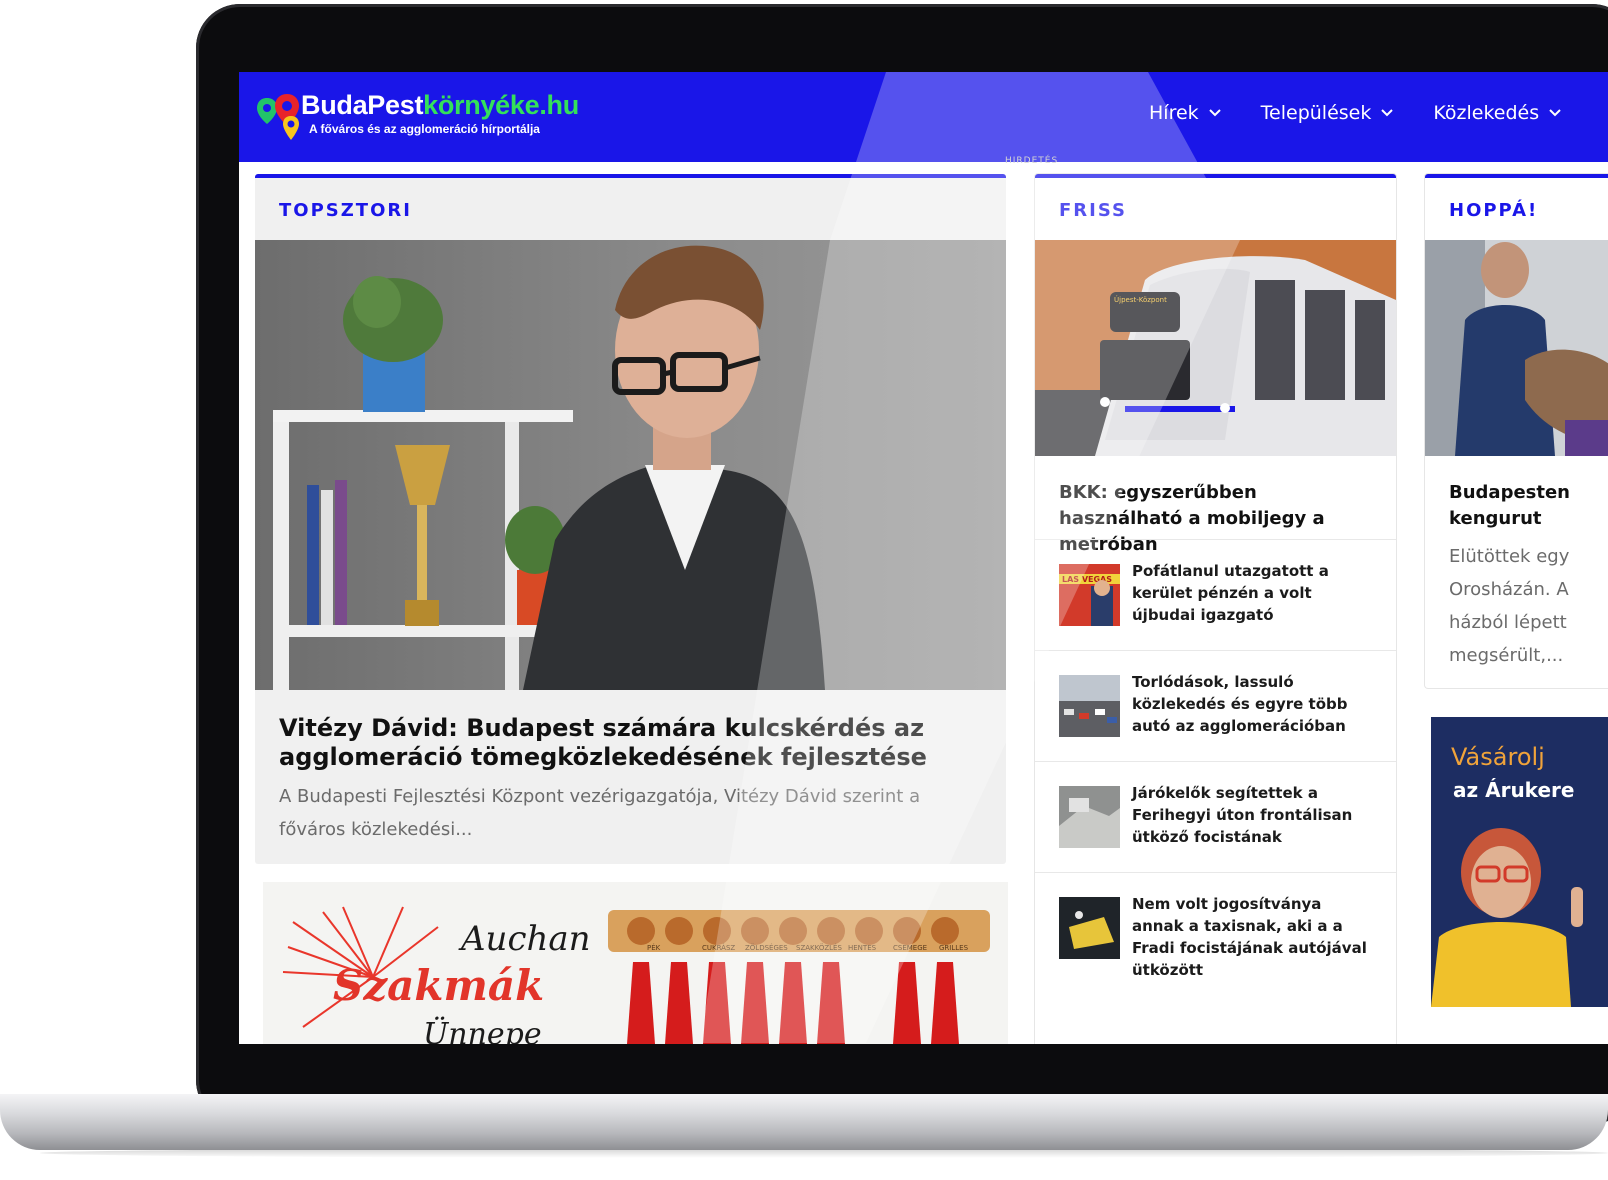  Describe the element at coordinates (1509, 492) in the screenshot. I see `hoppa-headline-line: Budapesten` at that location.